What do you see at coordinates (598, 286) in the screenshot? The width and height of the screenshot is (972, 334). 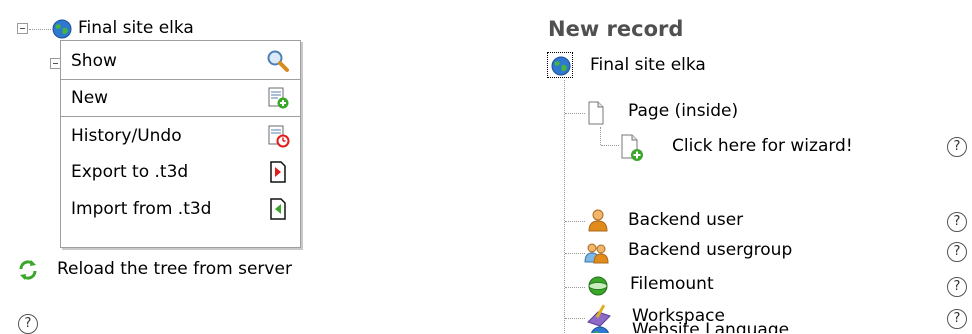 I see `filemount-icon` at bounding box center [598, 286].